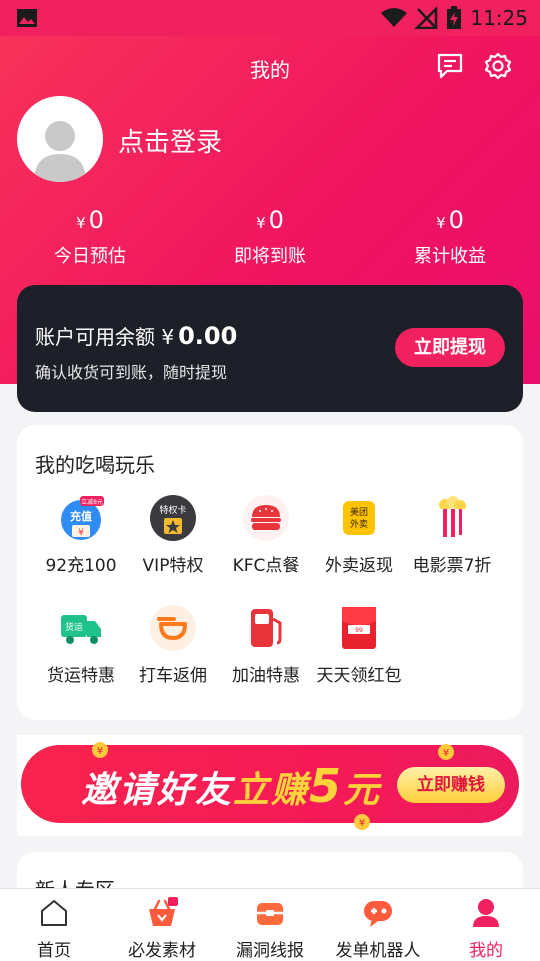 This screenshot has height=961, width=540. What do you see at coordinates (208, 336) in the screenshot?
I see `balance-amount: 0.00` at bounding box center [208, 336].